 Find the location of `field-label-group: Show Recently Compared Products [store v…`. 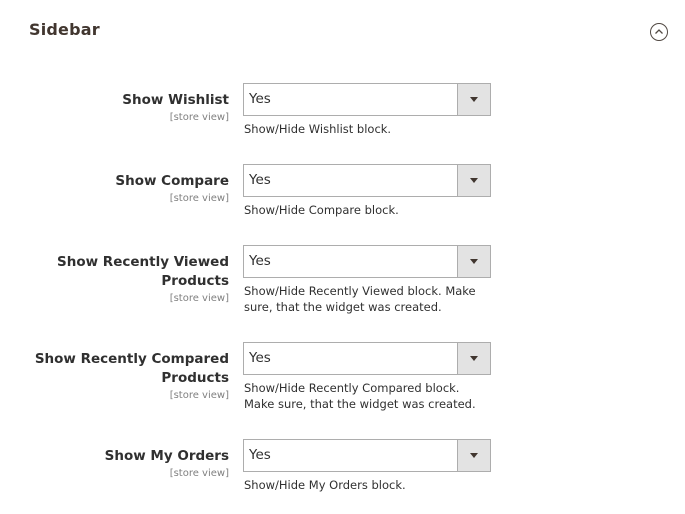

field-label-group: Show Recently Compared Products [store v… is located at coordinates (132, 376).